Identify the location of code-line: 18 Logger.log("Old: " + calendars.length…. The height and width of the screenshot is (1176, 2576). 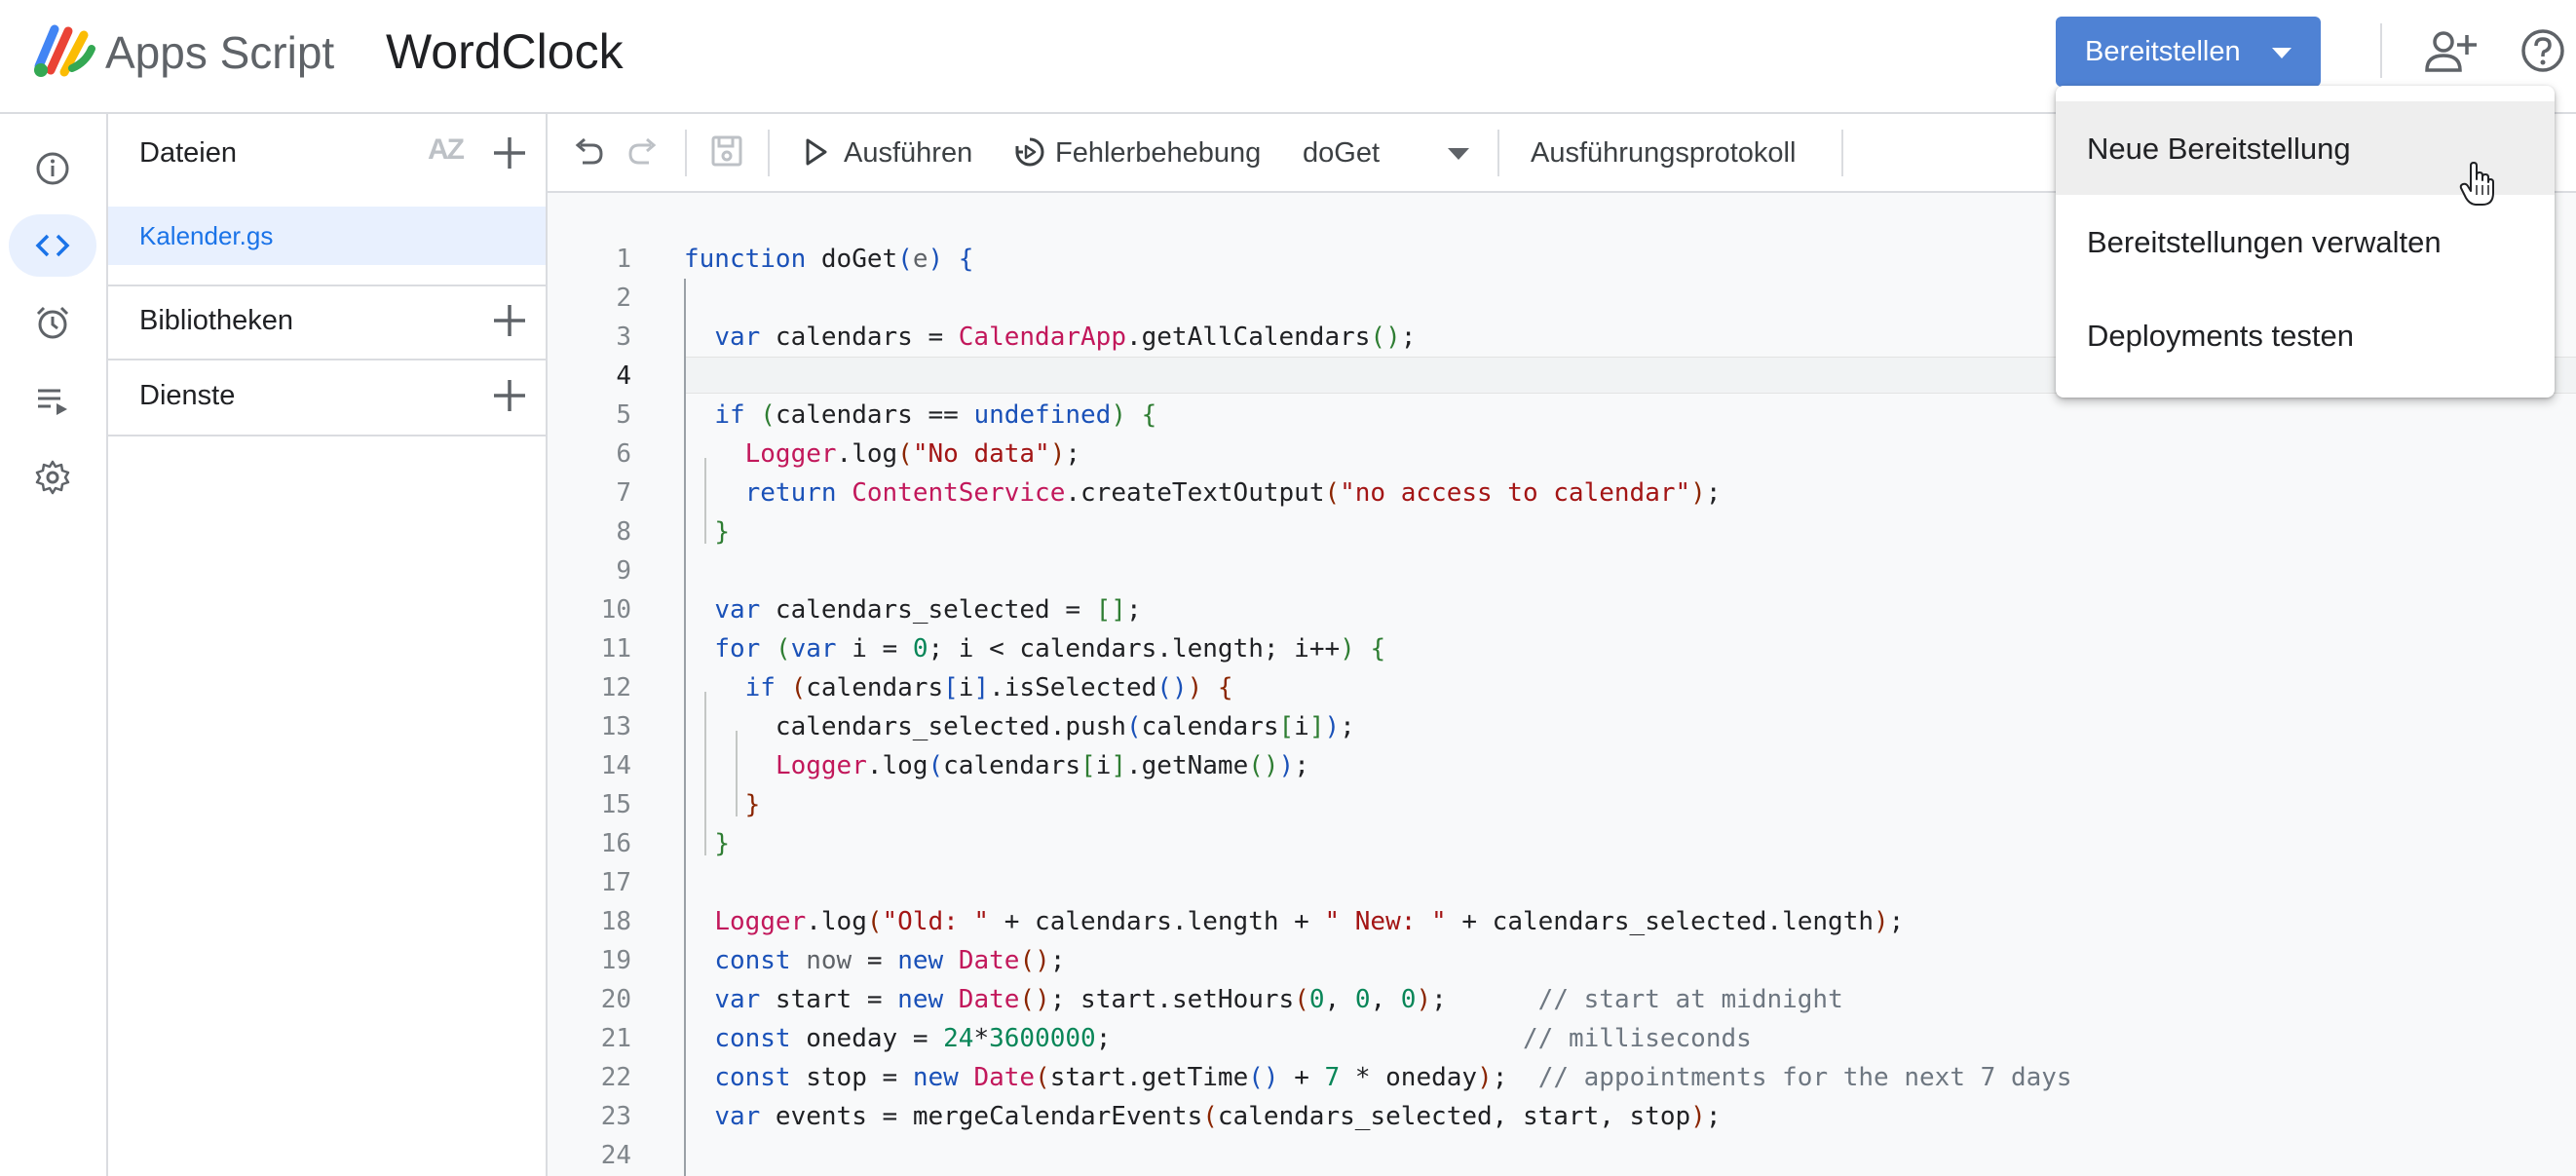
(1562, 921).